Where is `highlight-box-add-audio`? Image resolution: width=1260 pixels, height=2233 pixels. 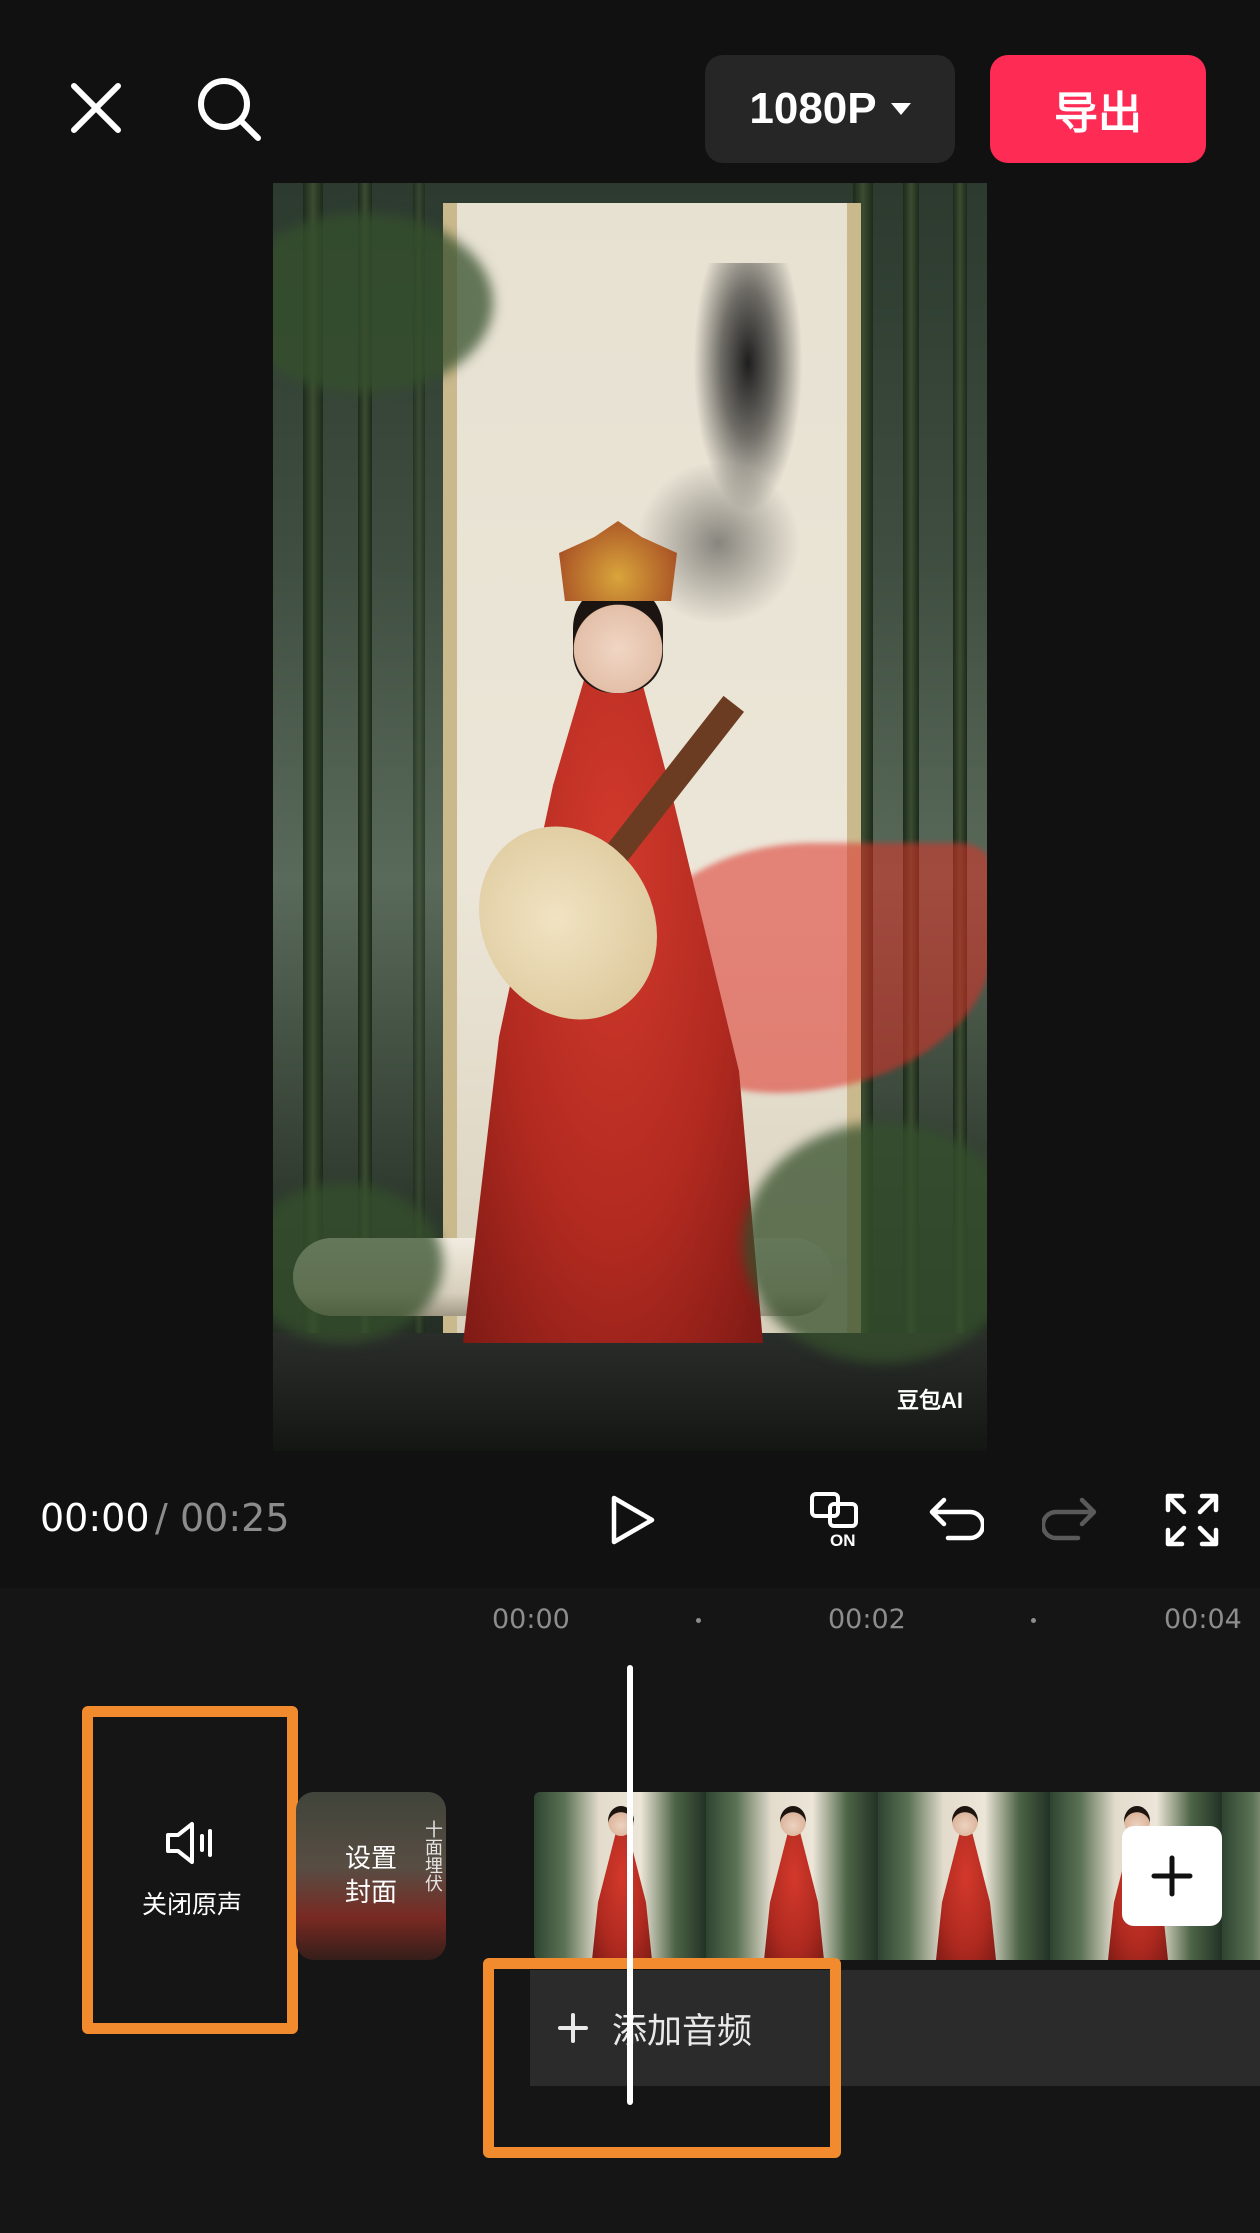 highlight-box-add-audio is located at coordinates (662, 2058).